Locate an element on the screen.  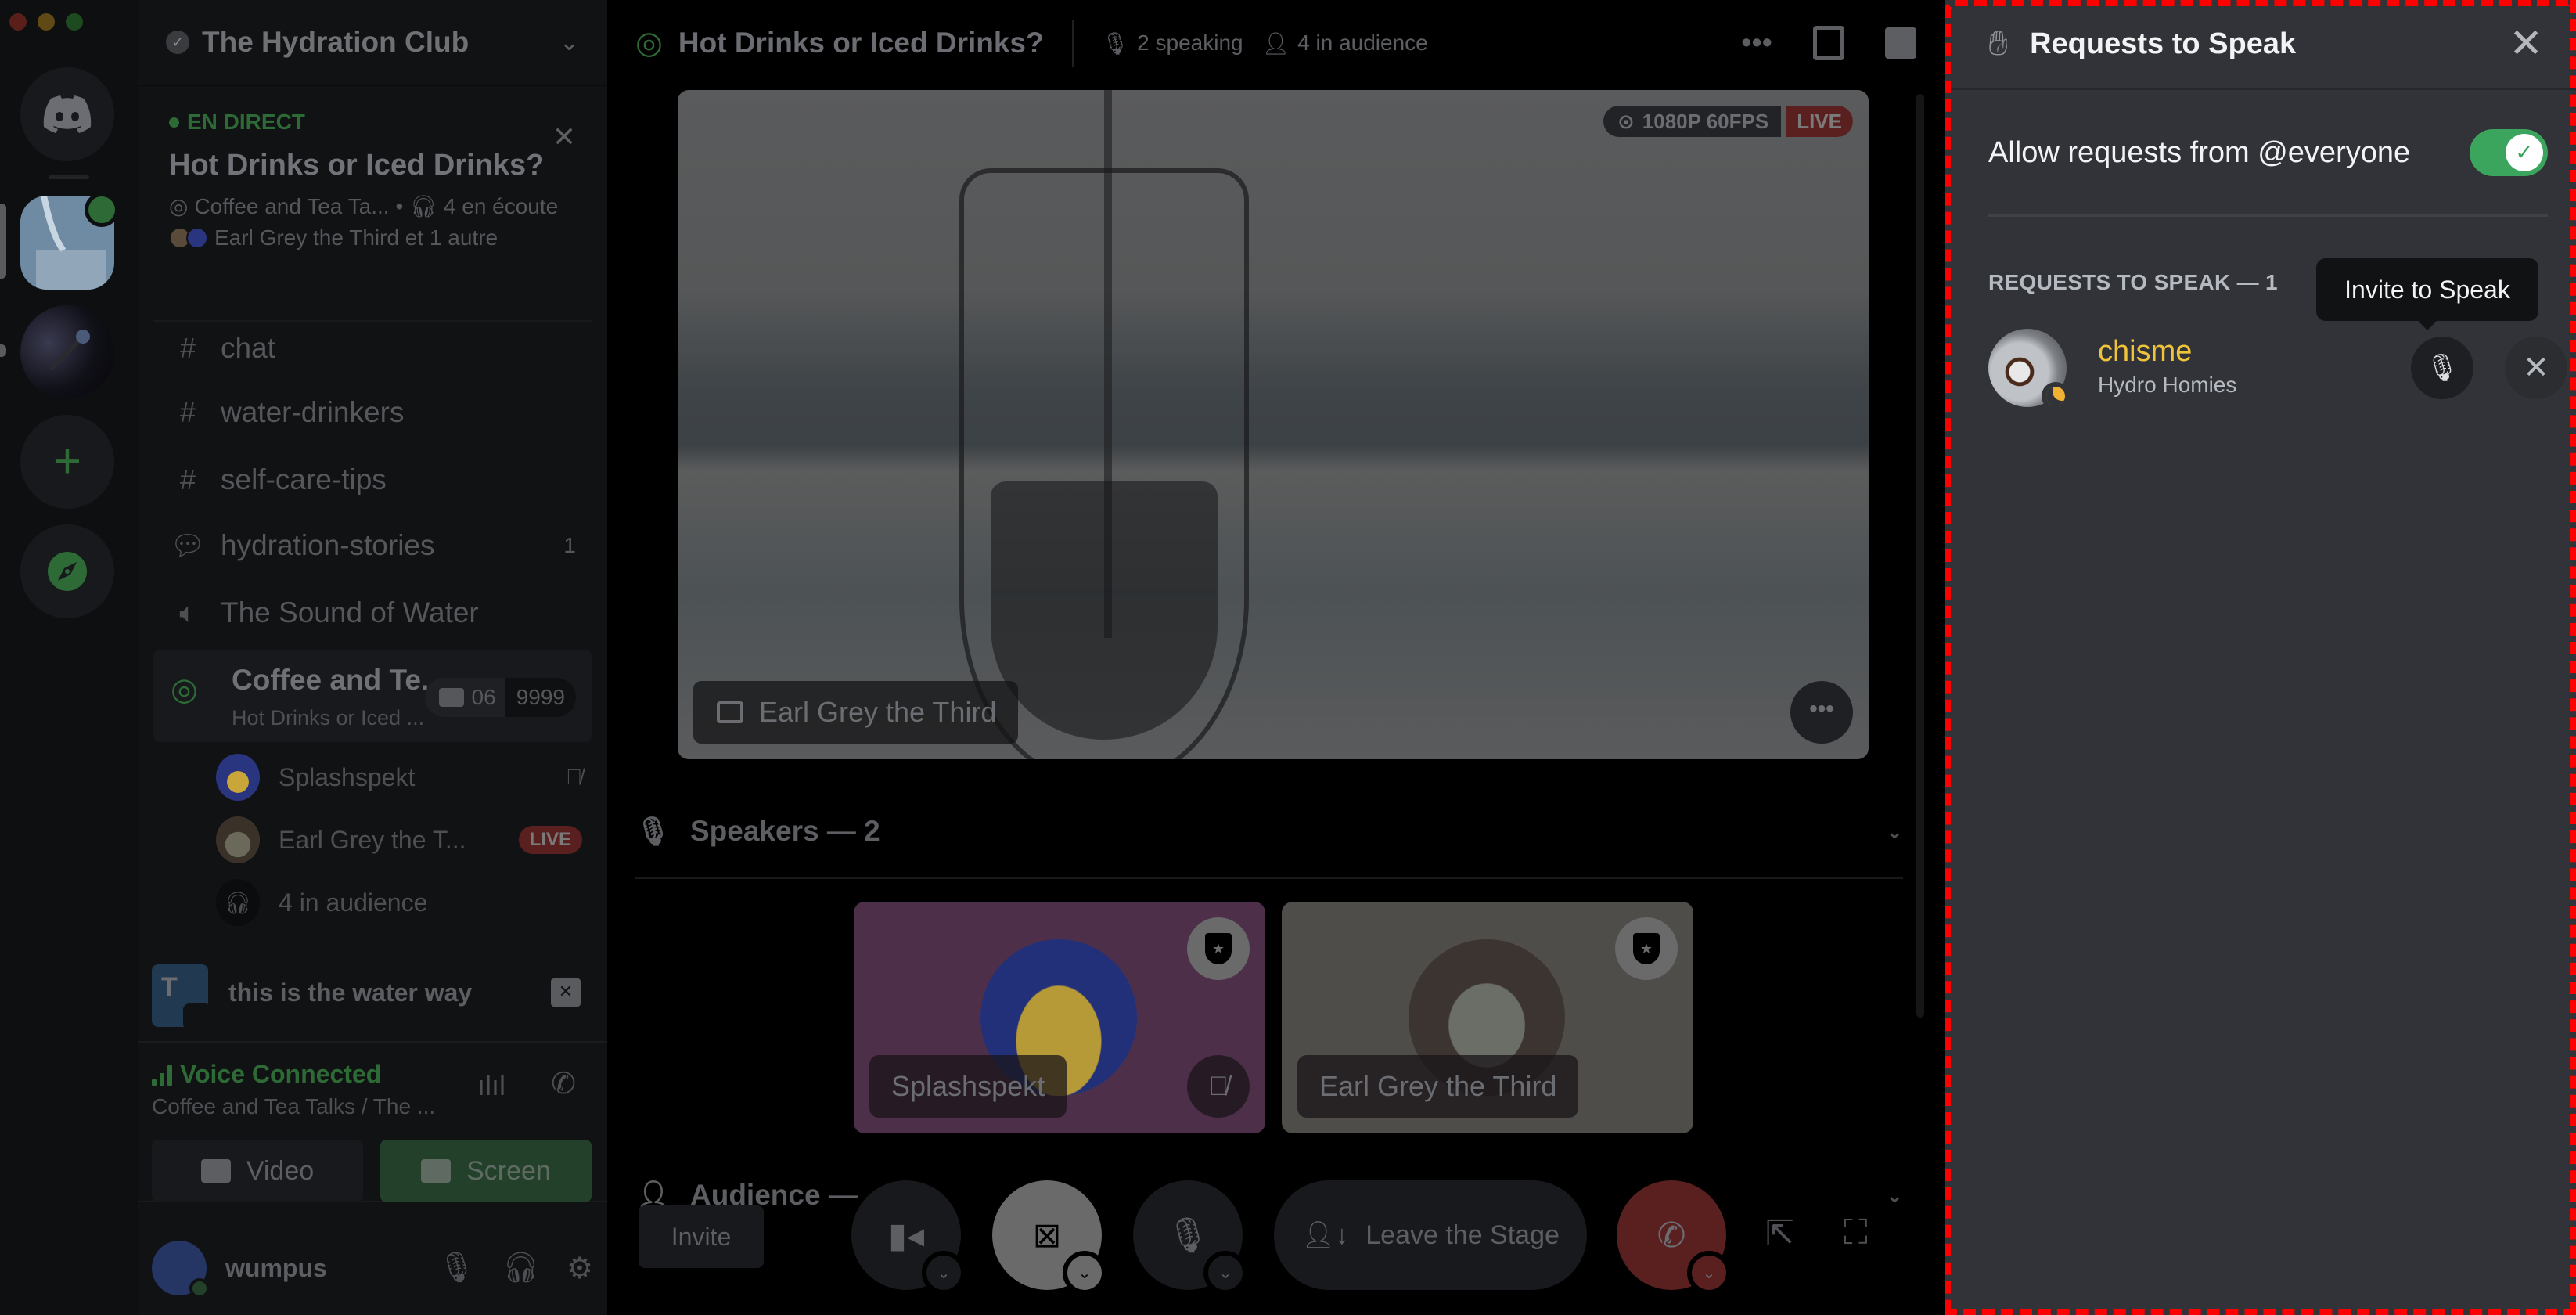
microphone-toggle-button: 🎙︎ ⌄ is located at coordinates (1190, 1237).